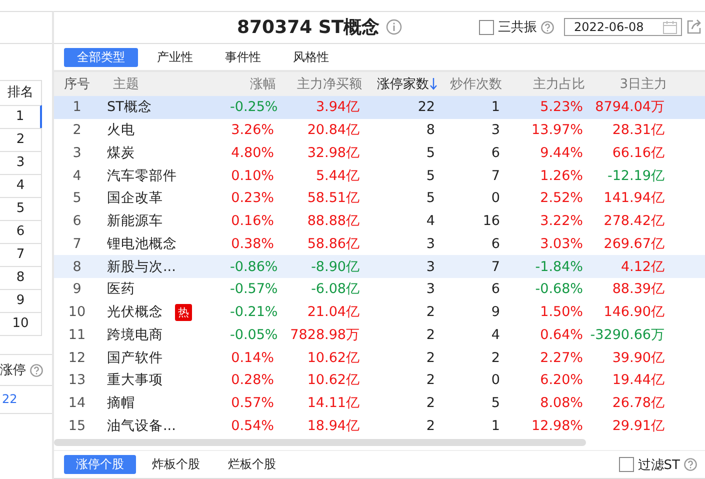 The height and width of the screenshot is (479, 705). Describe the element at coordinates (252, 221) in the screenshot. I see `table-cell: 0.16%` at that location.